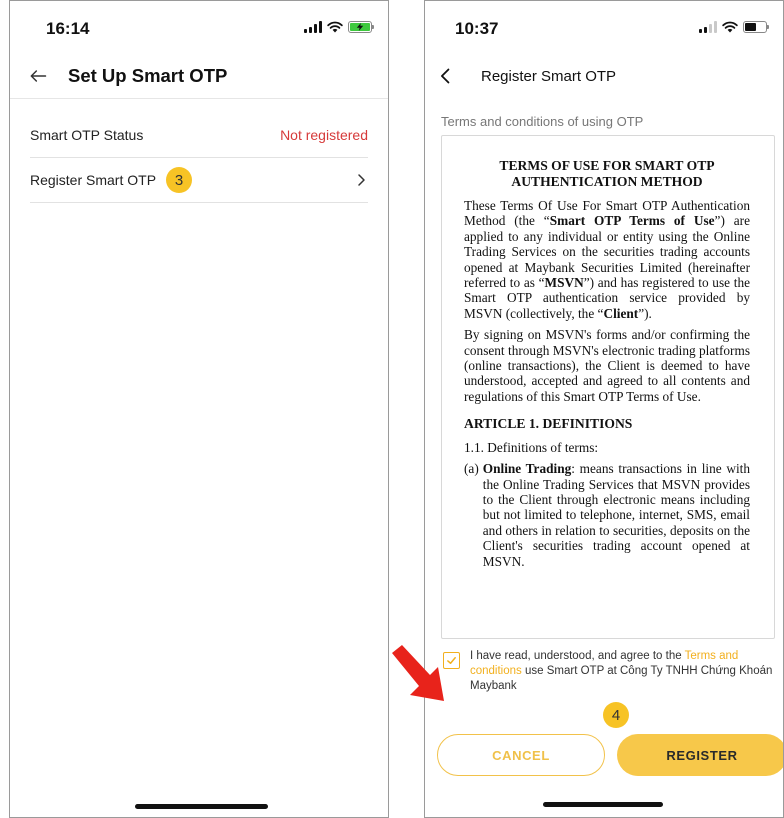  Describe the element at coordinates (477, 28) in the screenshot. I see `status-time: 10:37` at that location.